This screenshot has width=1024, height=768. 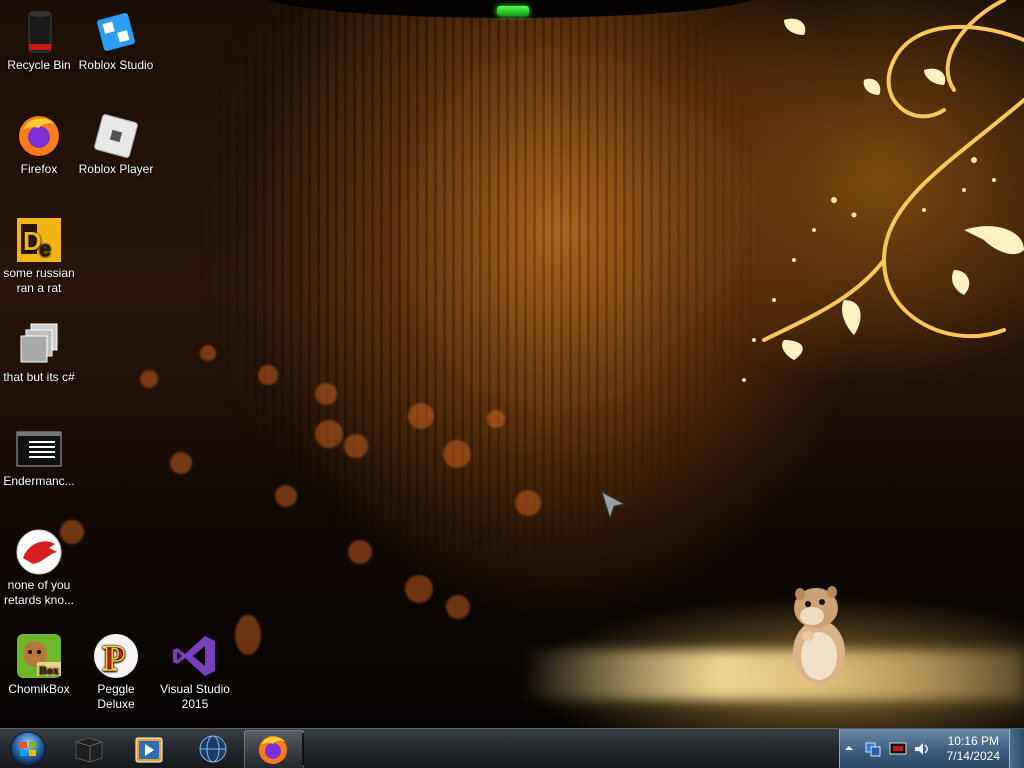 I want to click on svg-text: Box, so click(x=49, y=670).